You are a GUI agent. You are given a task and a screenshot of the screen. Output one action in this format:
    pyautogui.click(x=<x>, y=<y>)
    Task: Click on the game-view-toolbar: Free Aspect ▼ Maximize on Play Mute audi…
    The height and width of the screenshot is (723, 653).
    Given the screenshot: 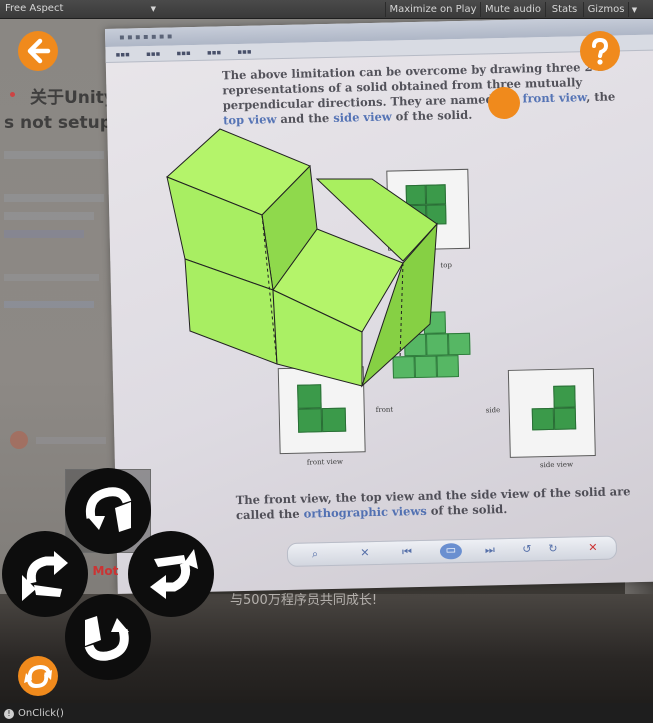 What is the action you would take?
    pyautogui.click(x=326, y=9)
    